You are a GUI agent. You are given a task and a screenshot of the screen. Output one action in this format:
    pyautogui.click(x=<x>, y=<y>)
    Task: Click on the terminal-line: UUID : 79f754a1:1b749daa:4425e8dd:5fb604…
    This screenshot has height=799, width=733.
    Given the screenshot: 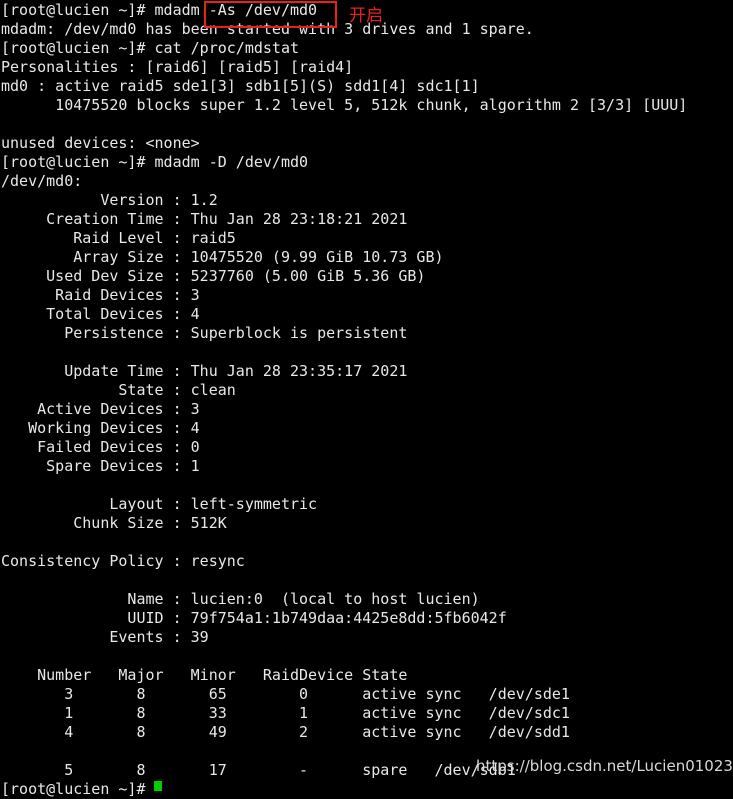 What is the action you would take?
    pyautogui.click(x=254, y=618)
    